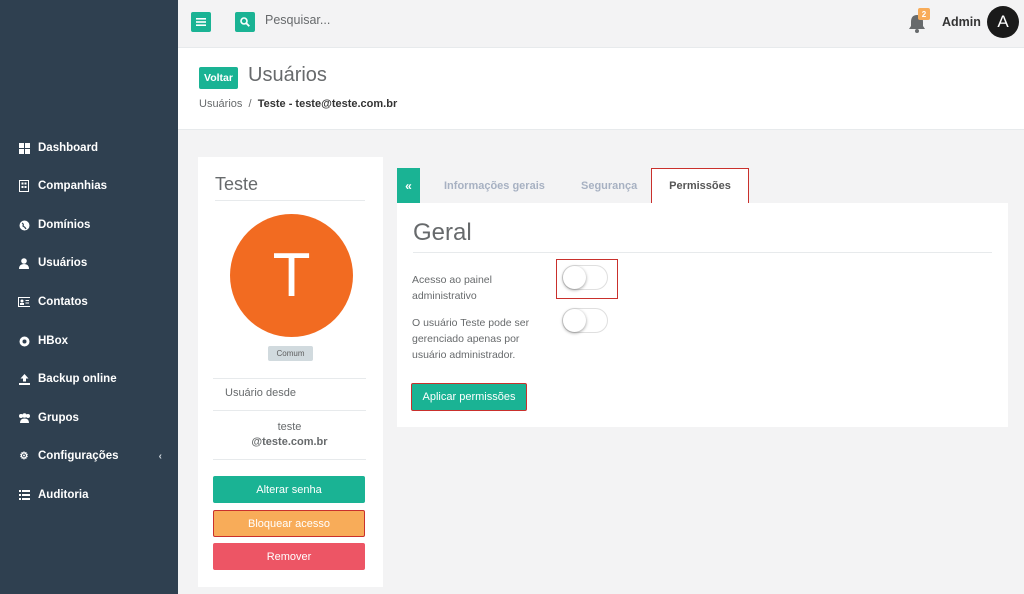  What do you see at coordinates (220, 104) in the screenshot?
I see `breadcrumb-parent: Usuários` at bounding box center [220, 104].